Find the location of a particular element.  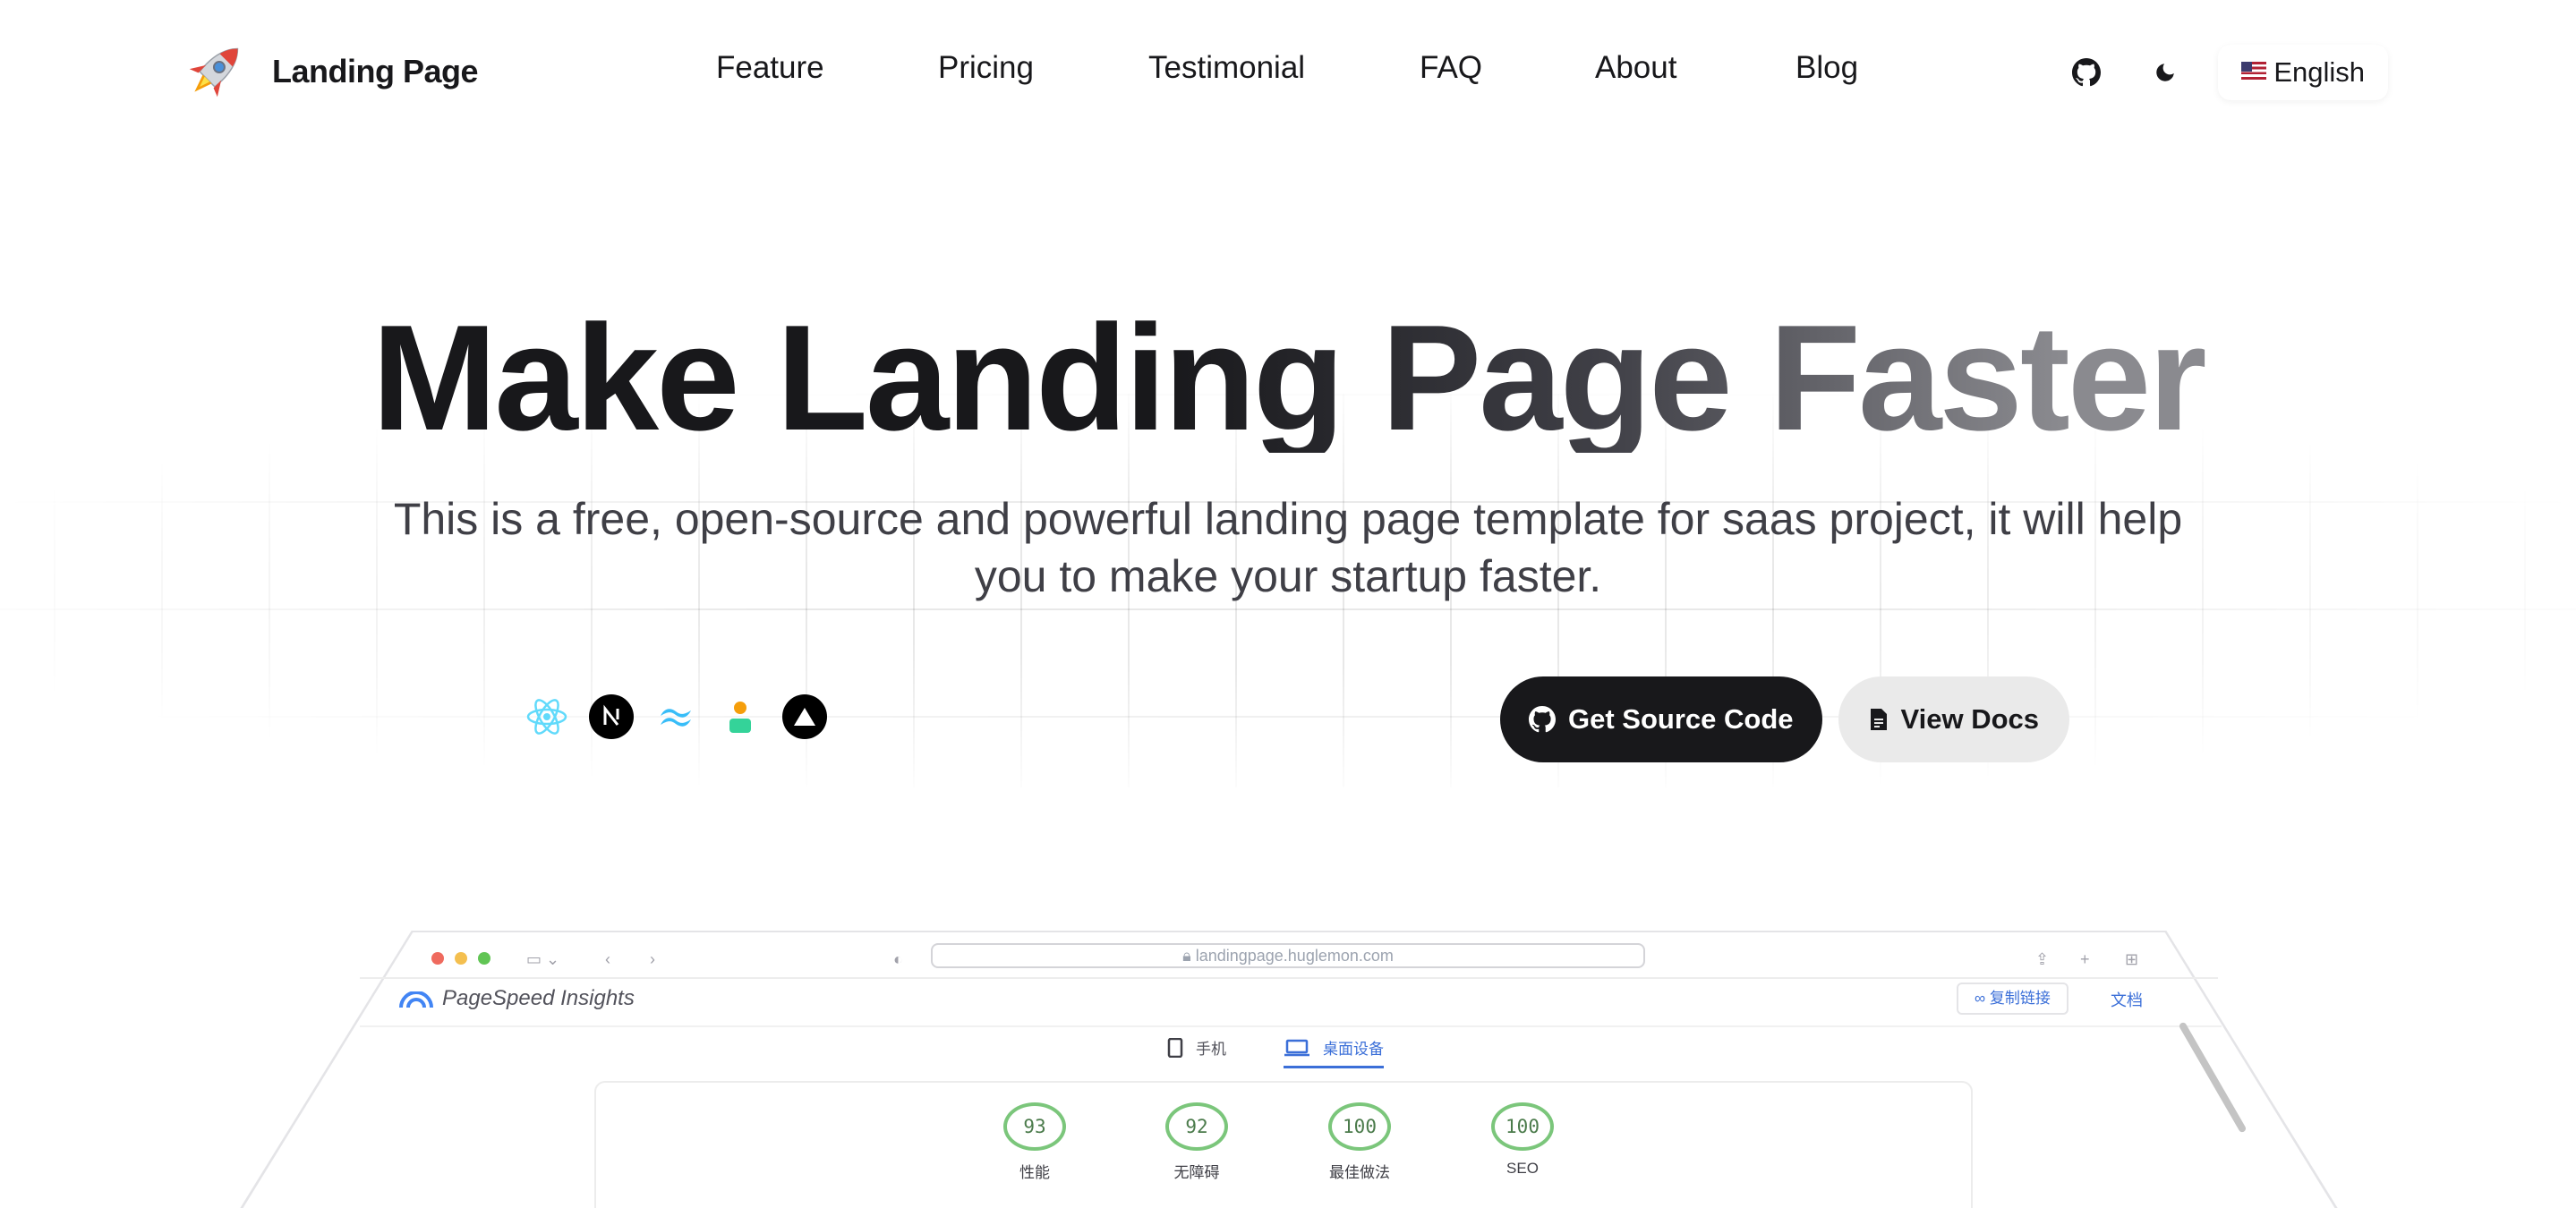

maximize-dot-icon is located at coordinates (484, 958).